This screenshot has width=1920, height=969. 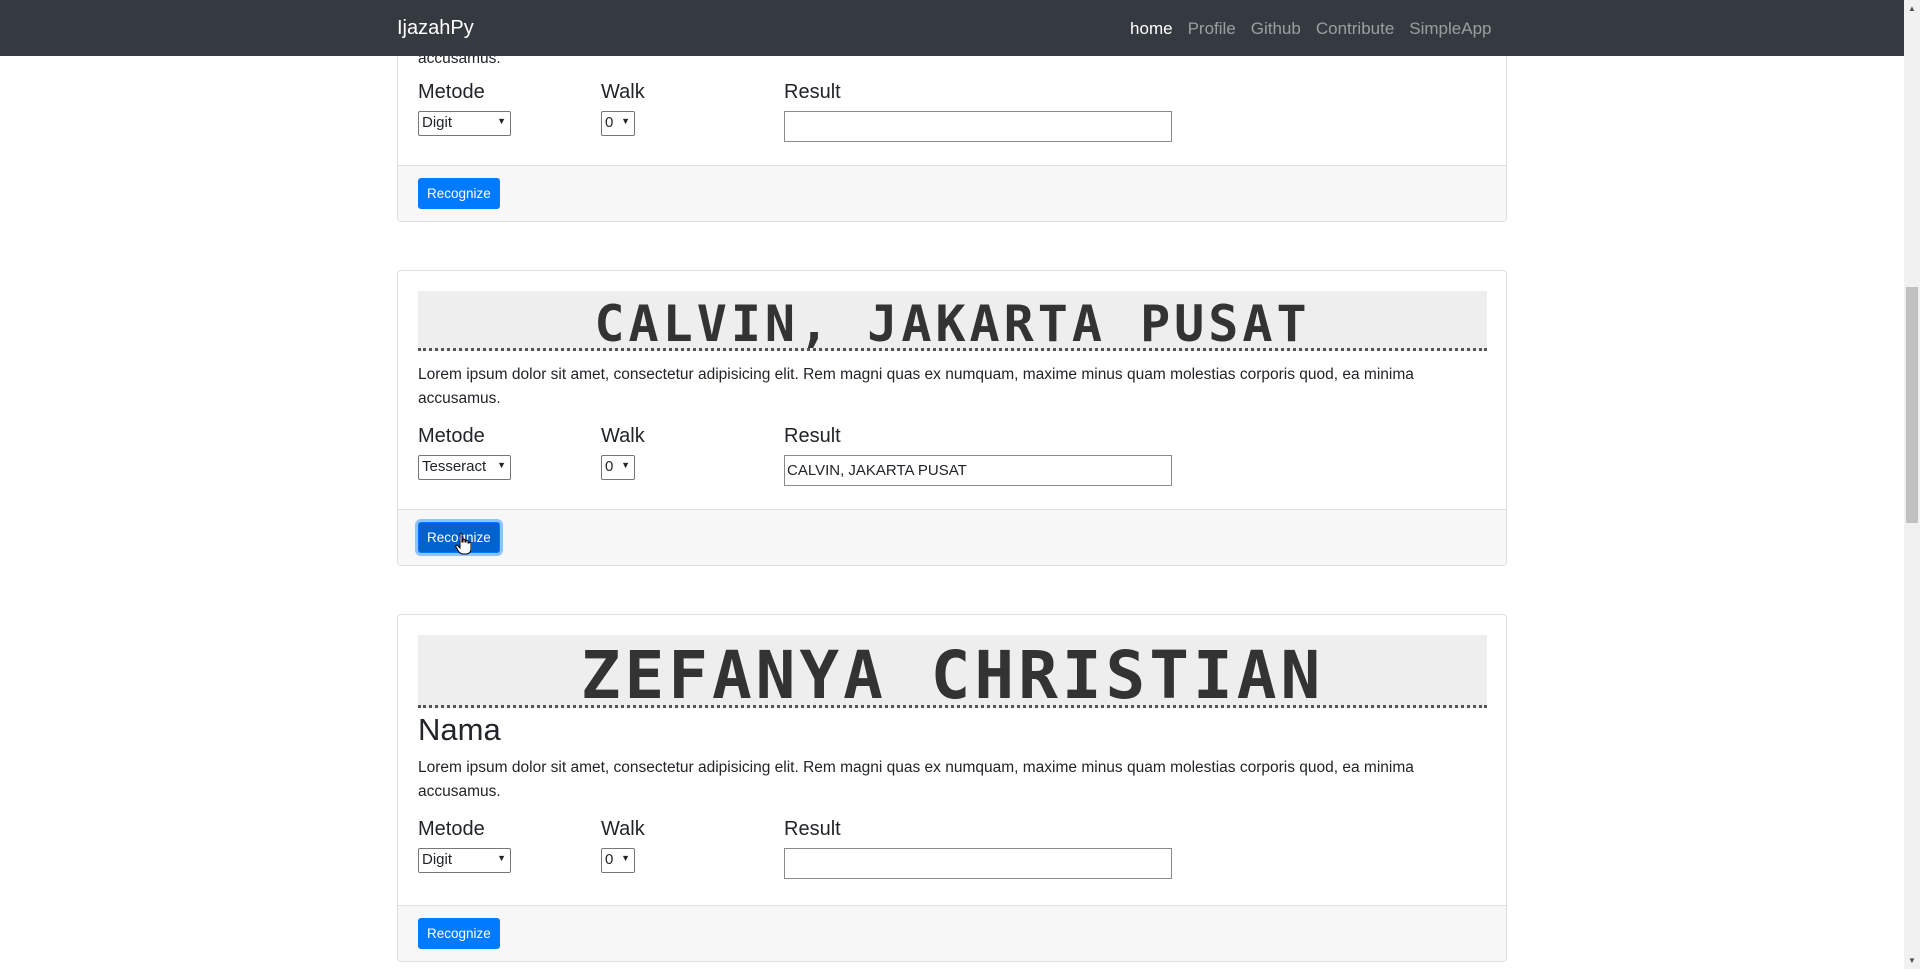 I want to click on nav-link-github: Github, so click(x=1275, y=29).